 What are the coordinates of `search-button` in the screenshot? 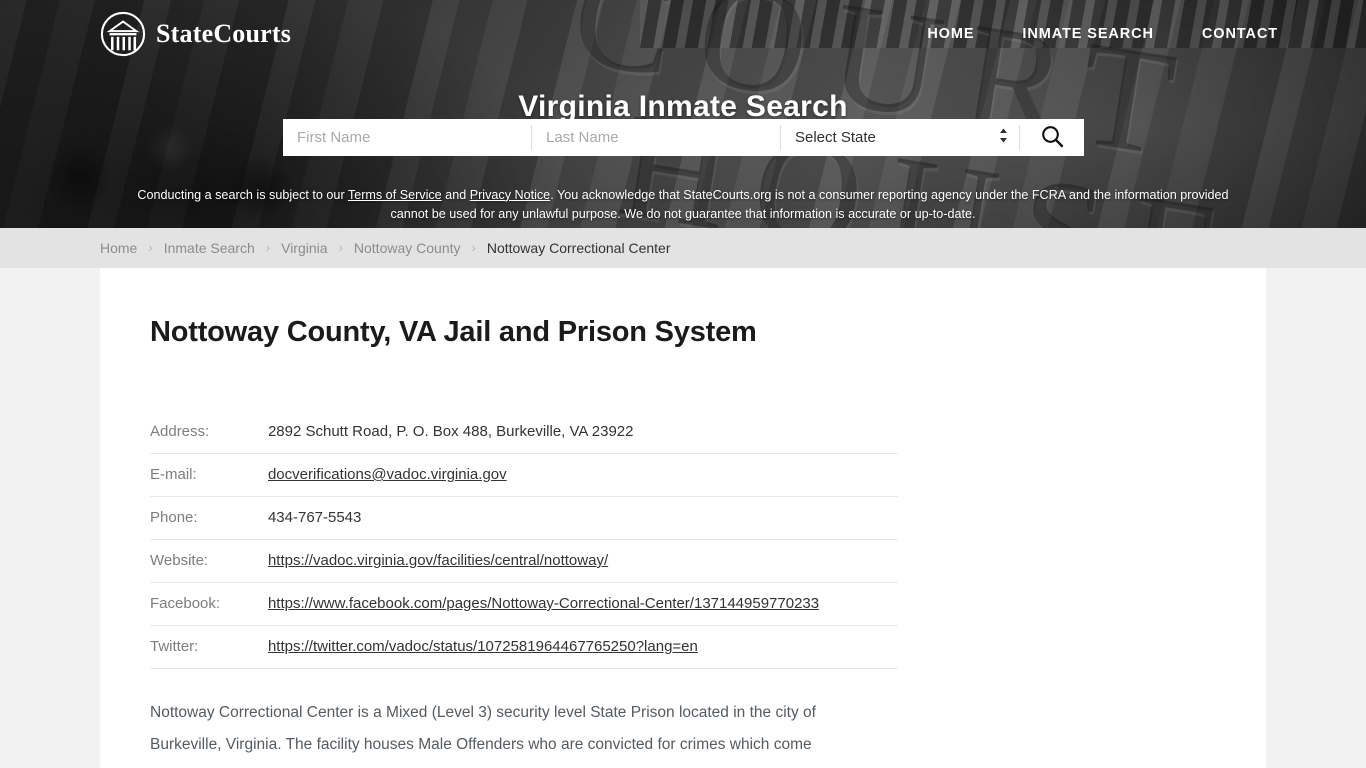 It's located at (1052, 137).